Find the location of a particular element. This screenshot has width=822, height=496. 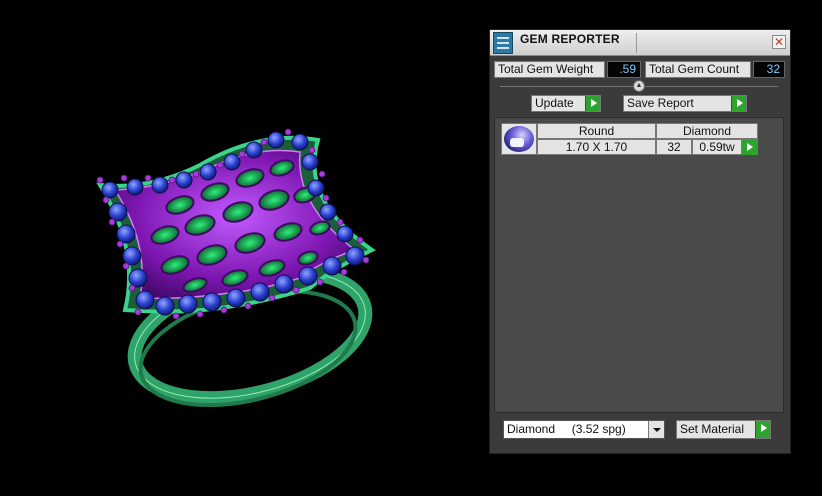

gem-size-cell: 1.70 X 1.70 is located at coordinates (596, 147).